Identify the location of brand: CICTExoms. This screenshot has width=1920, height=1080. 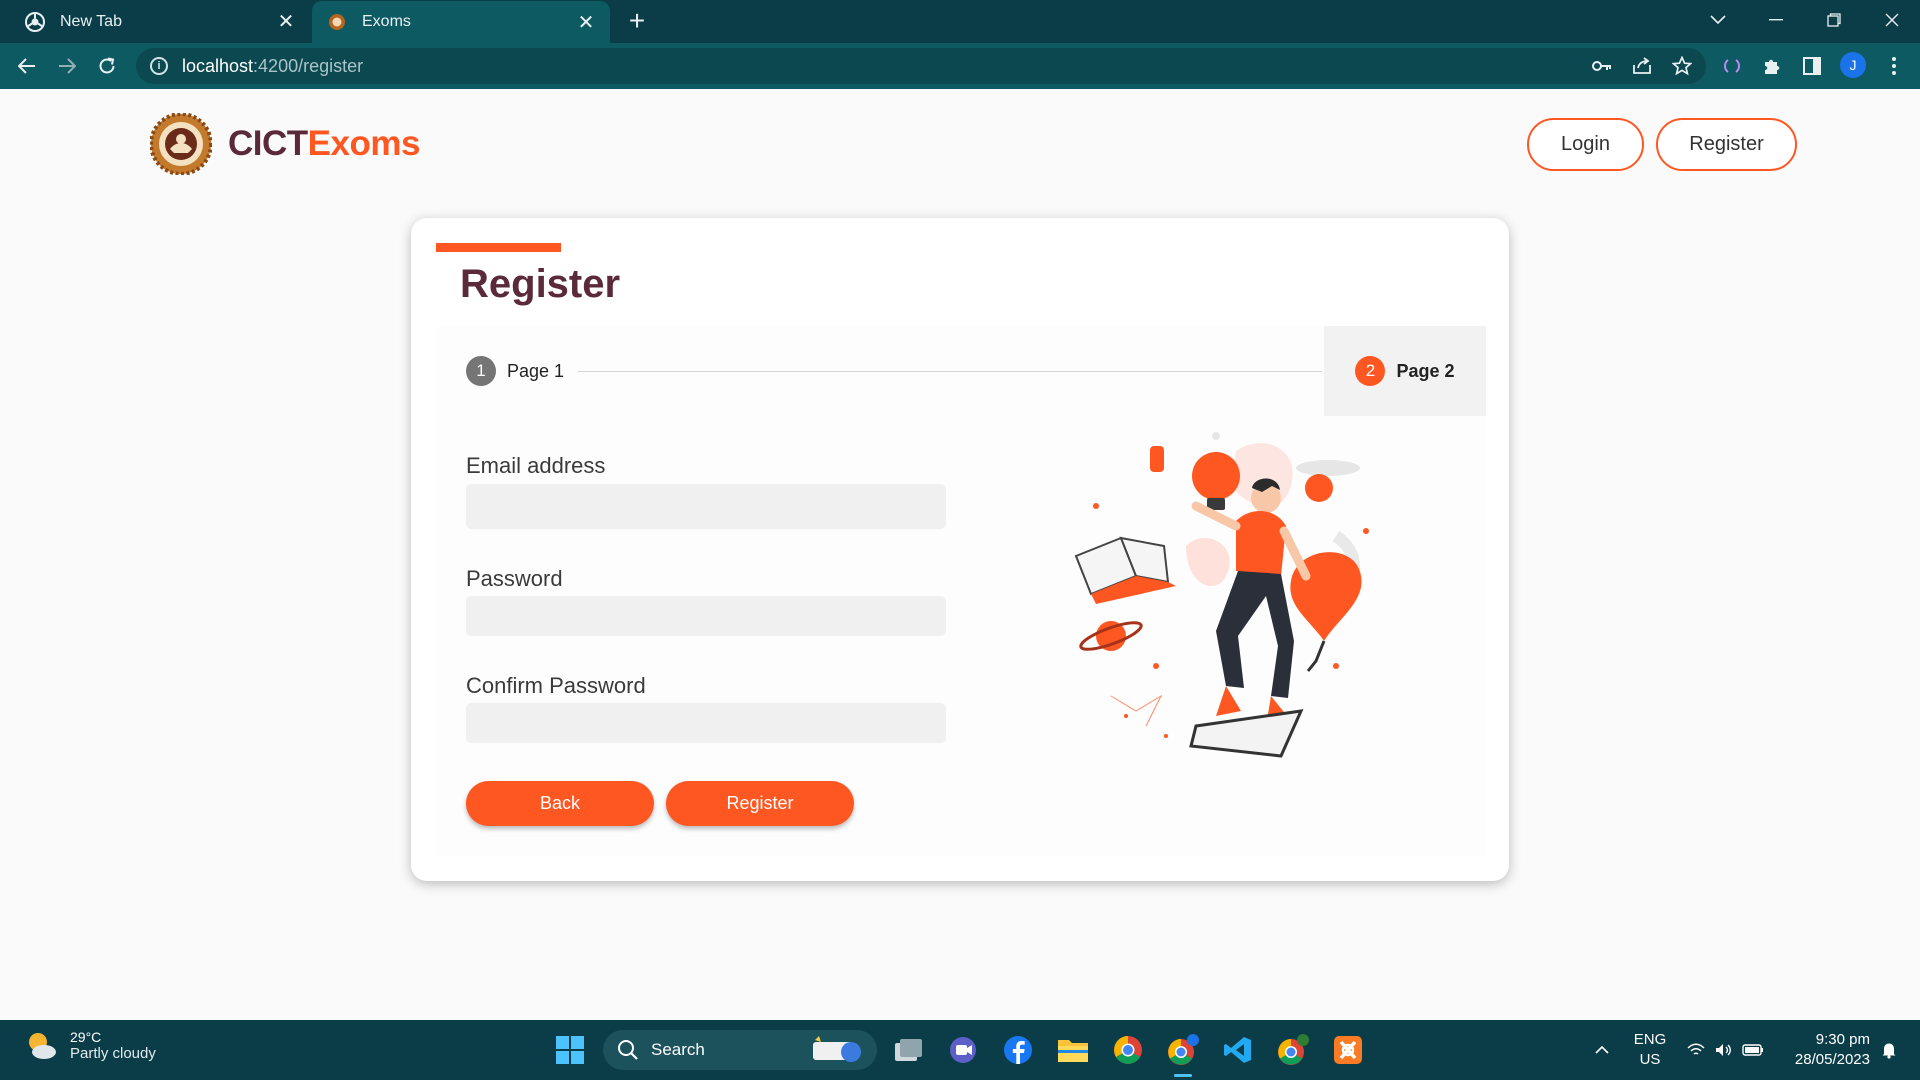
(285, 144).